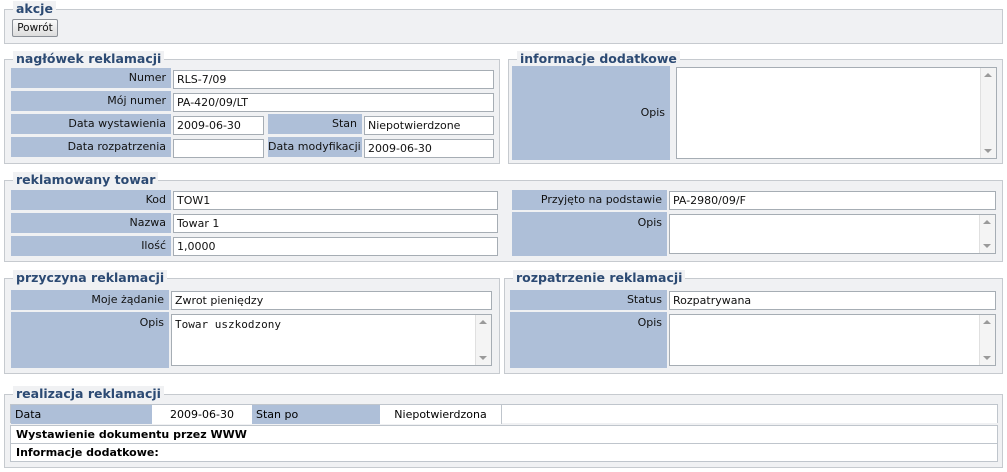 This screenshot has height=472, width=1007. Describe the element at coordinates (91, 200) in the screenshot. I see `kod-label: Kod` at that location.